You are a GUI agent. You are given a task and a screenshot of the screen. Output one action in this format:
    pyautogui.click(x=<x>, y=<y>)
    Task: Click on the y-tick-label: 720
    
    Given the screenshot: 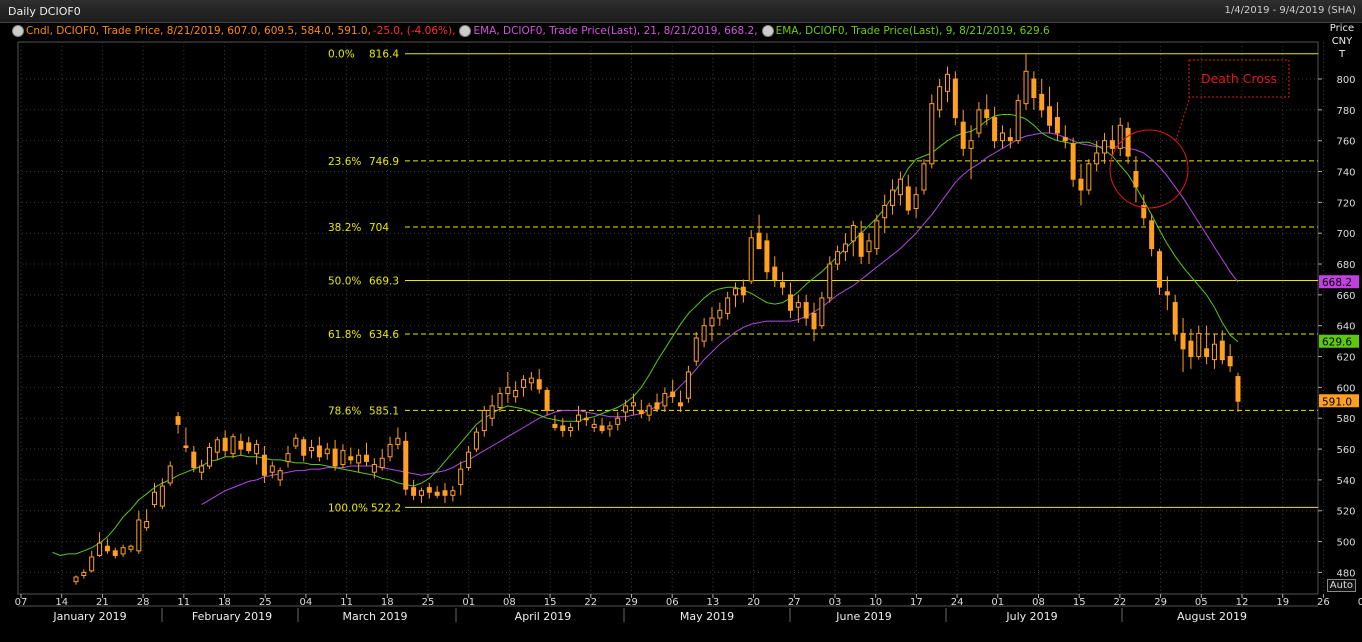 What is the action you would take?
    pyautogui.click(x=1345, y=203)
    